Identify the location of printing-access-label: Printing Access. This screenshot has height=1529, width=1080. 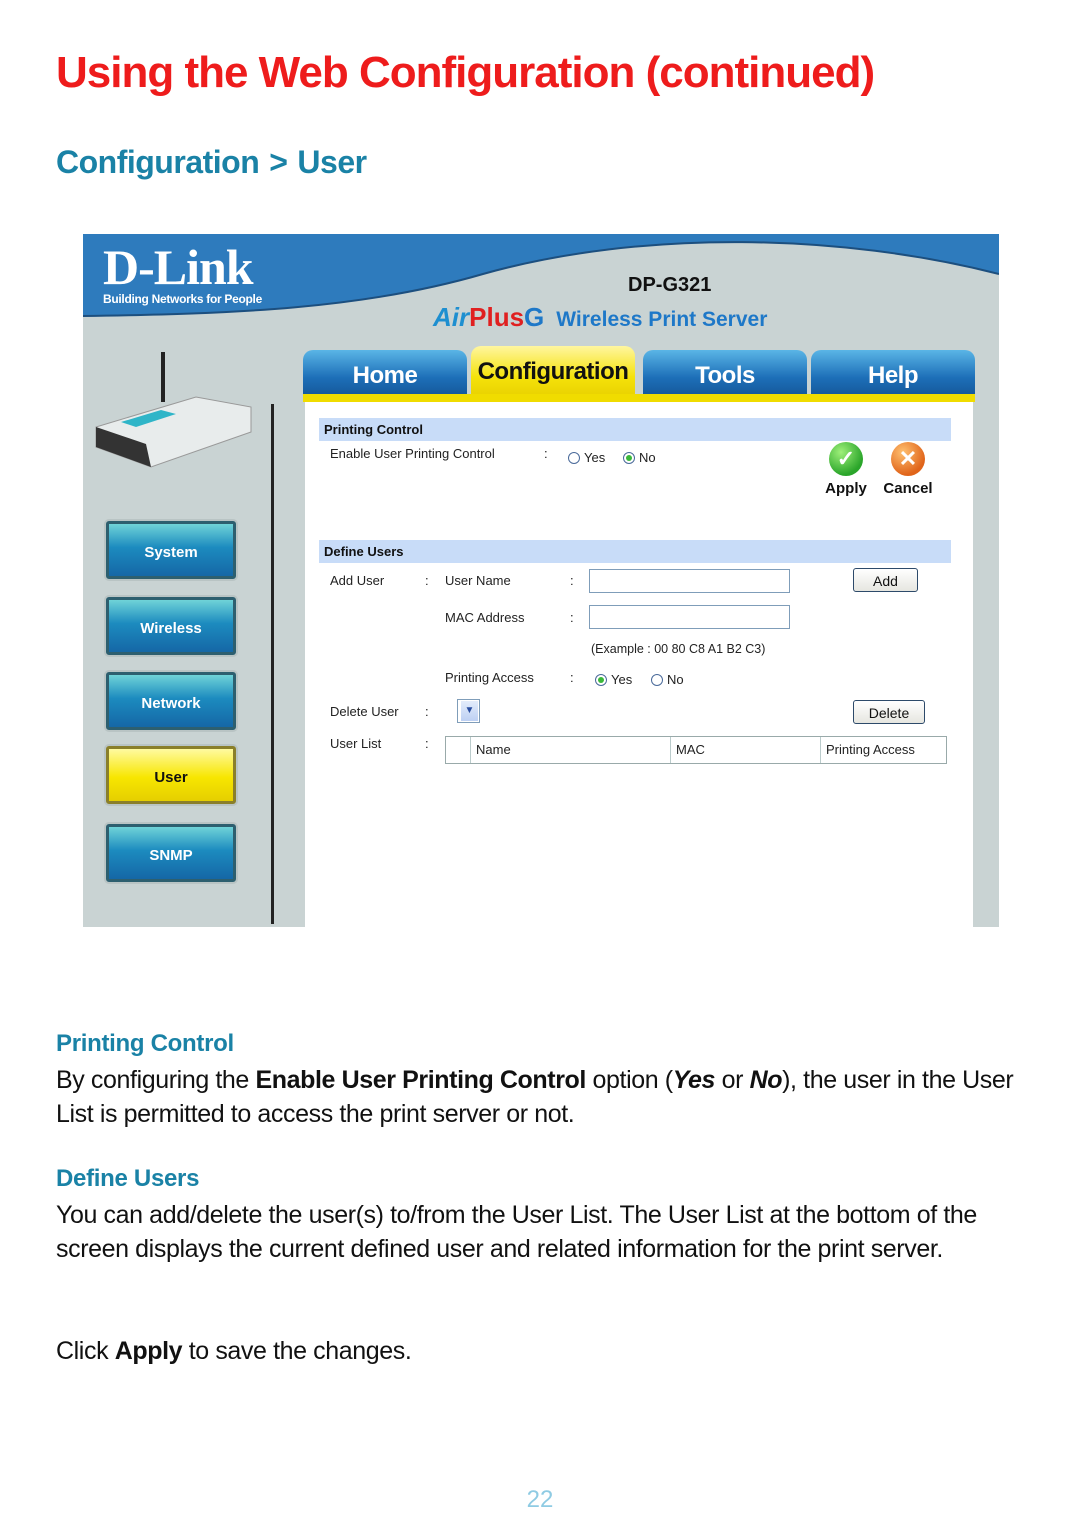
(489, 677).